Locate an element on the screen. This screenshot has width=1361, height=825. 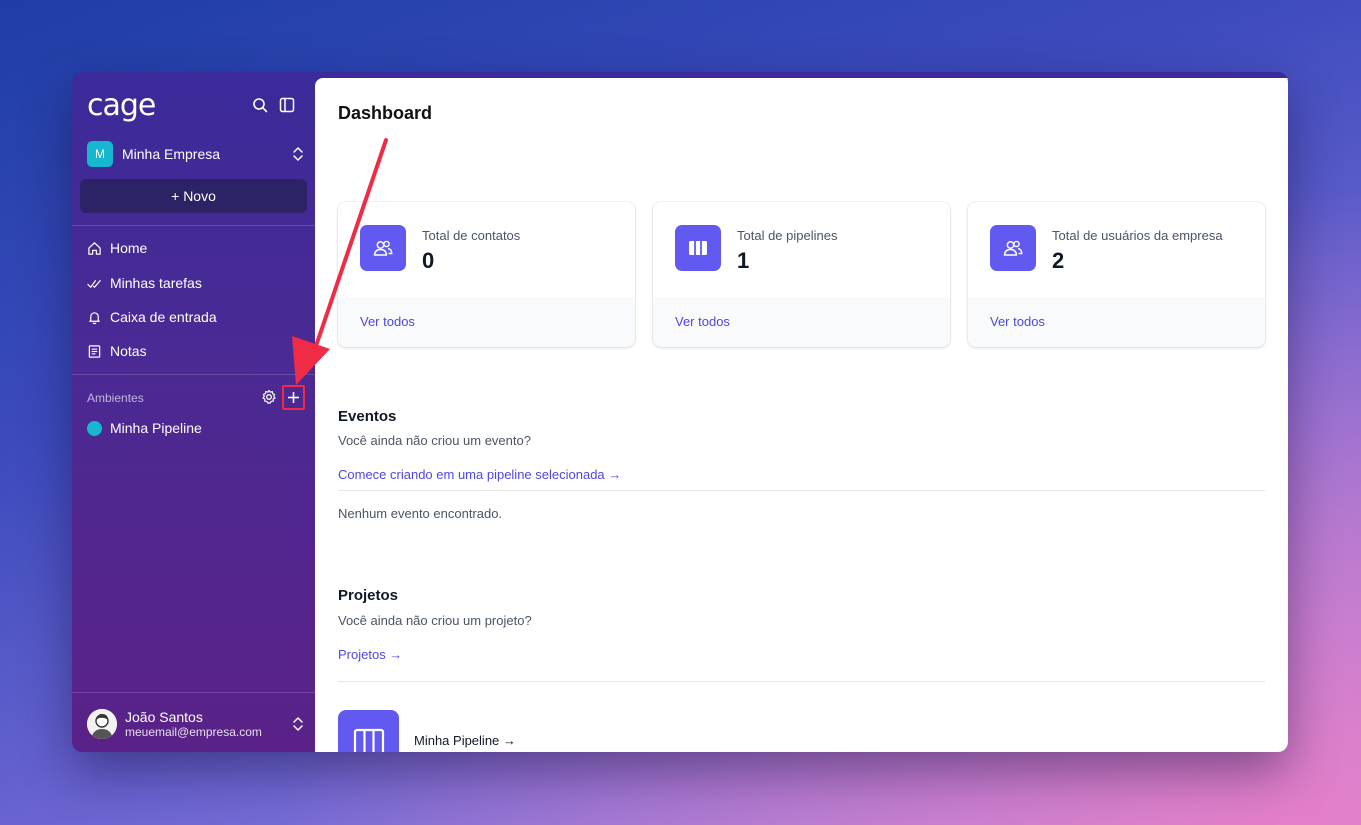
card-label: Total de usuários da empresa is located at coordinates (1137, 235).